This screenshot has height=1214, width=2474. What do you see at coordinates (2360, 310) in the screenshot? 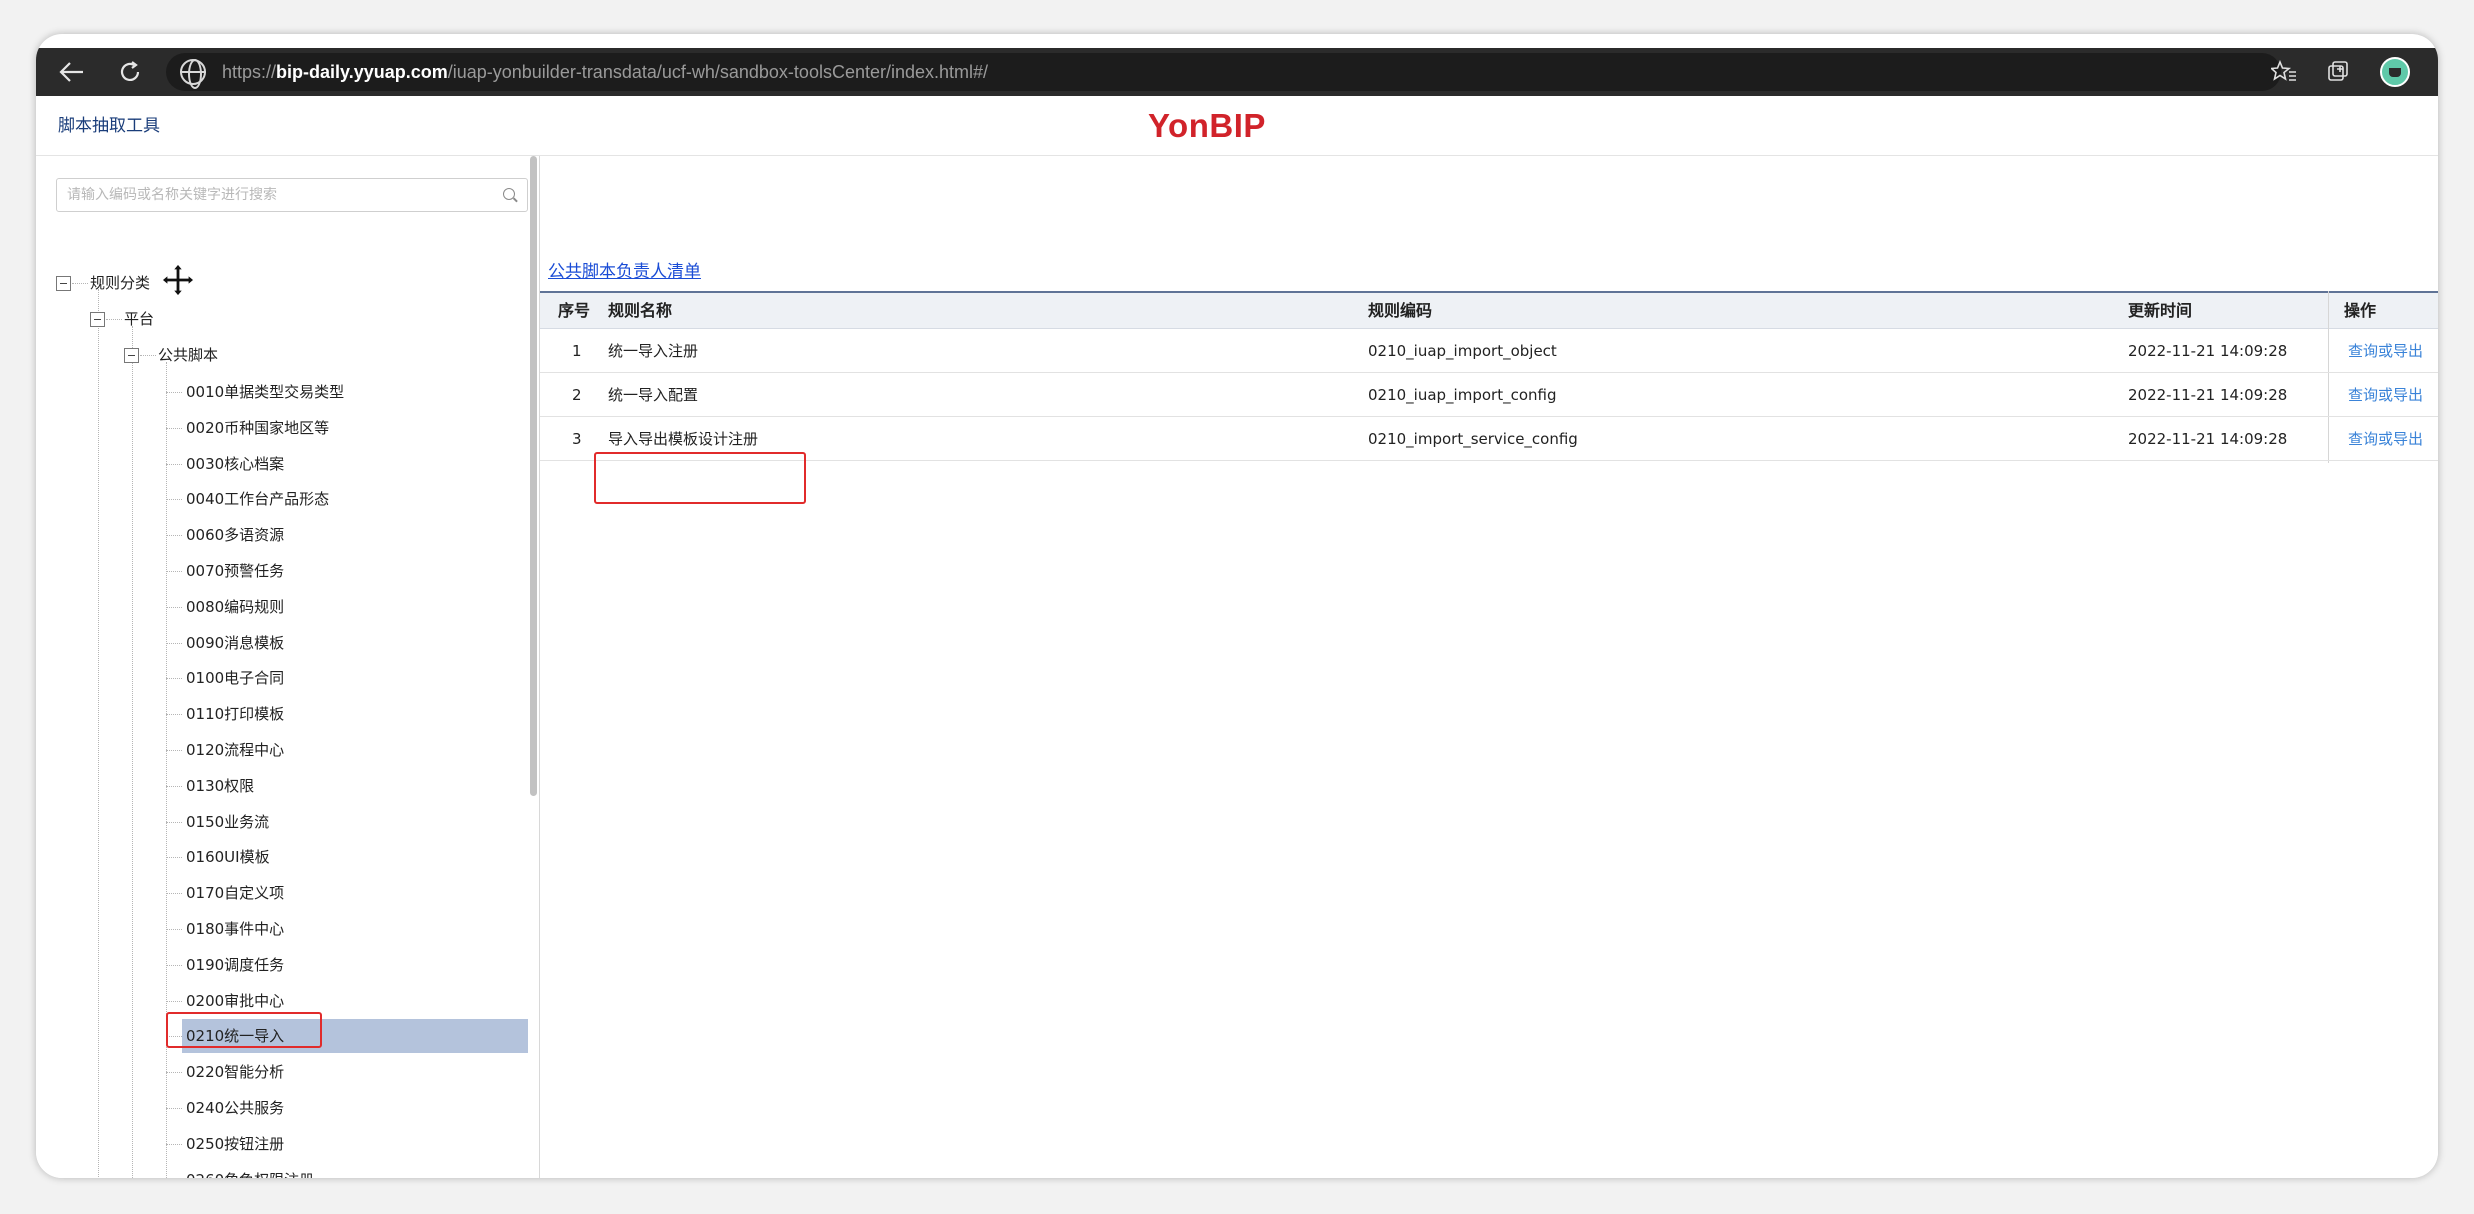
I see `column-header-action: 操作` at bounding box center [2360, 310].